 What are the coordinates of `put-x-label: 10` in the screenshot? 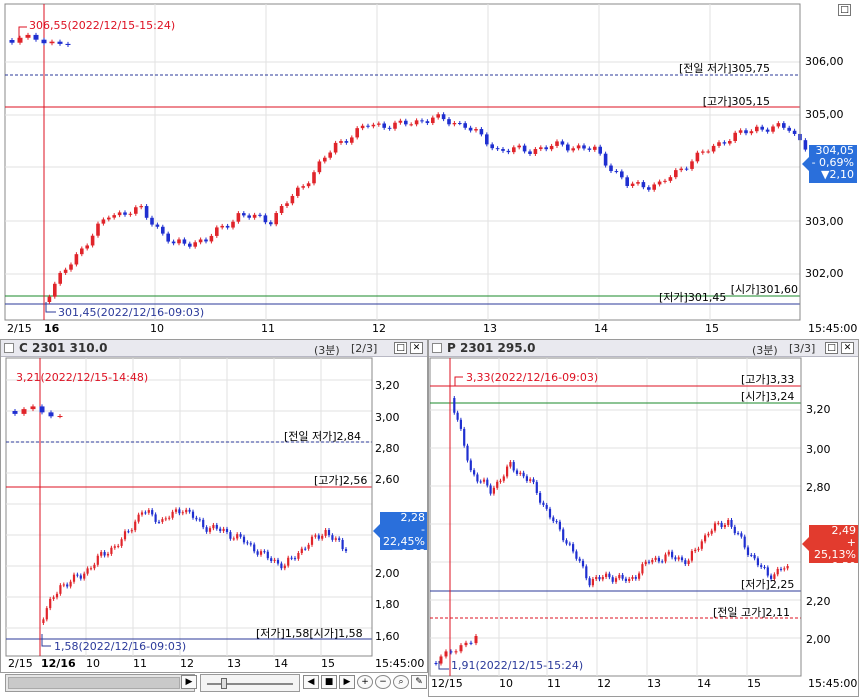 It's located at (506, 683).